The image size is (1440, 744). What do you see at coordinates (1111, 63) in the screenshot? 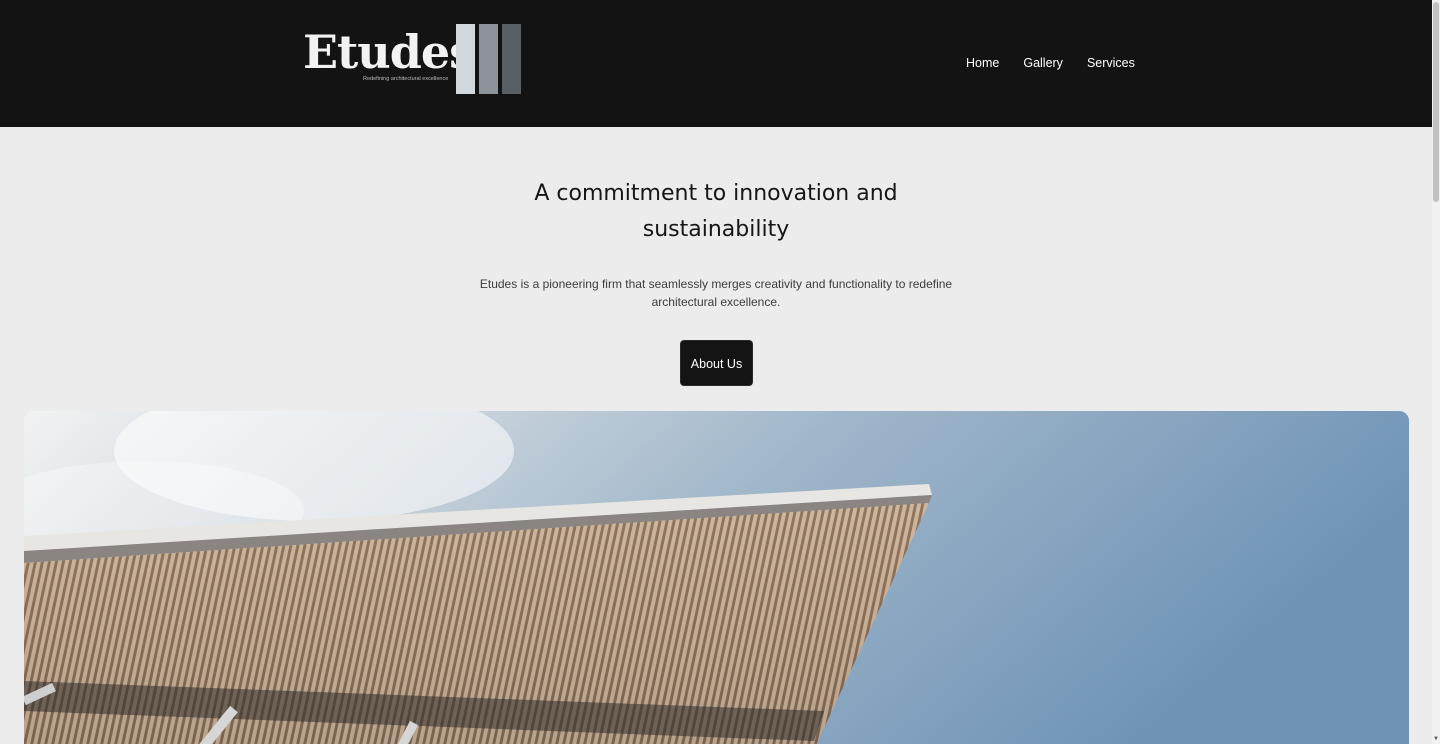
I see `nav-services: Services` at bounding box center [1111, 63].